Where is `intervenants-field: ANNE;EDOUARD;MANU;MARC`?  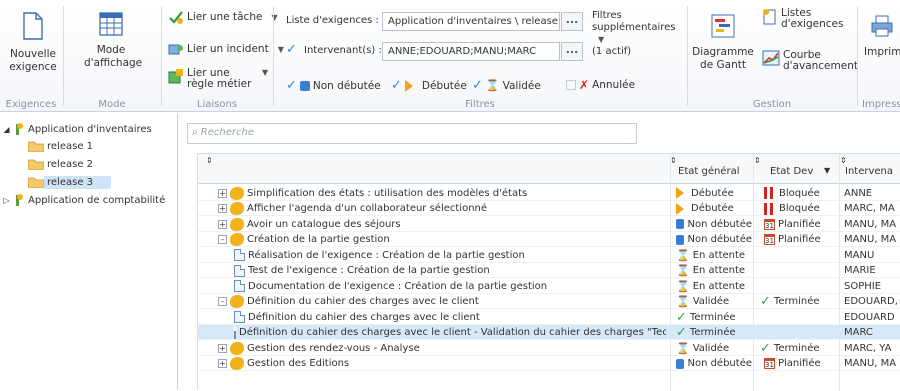 intervenants-field: ANNE;EDOUARD;MANU;MARC is located at coordinates (471, 51).